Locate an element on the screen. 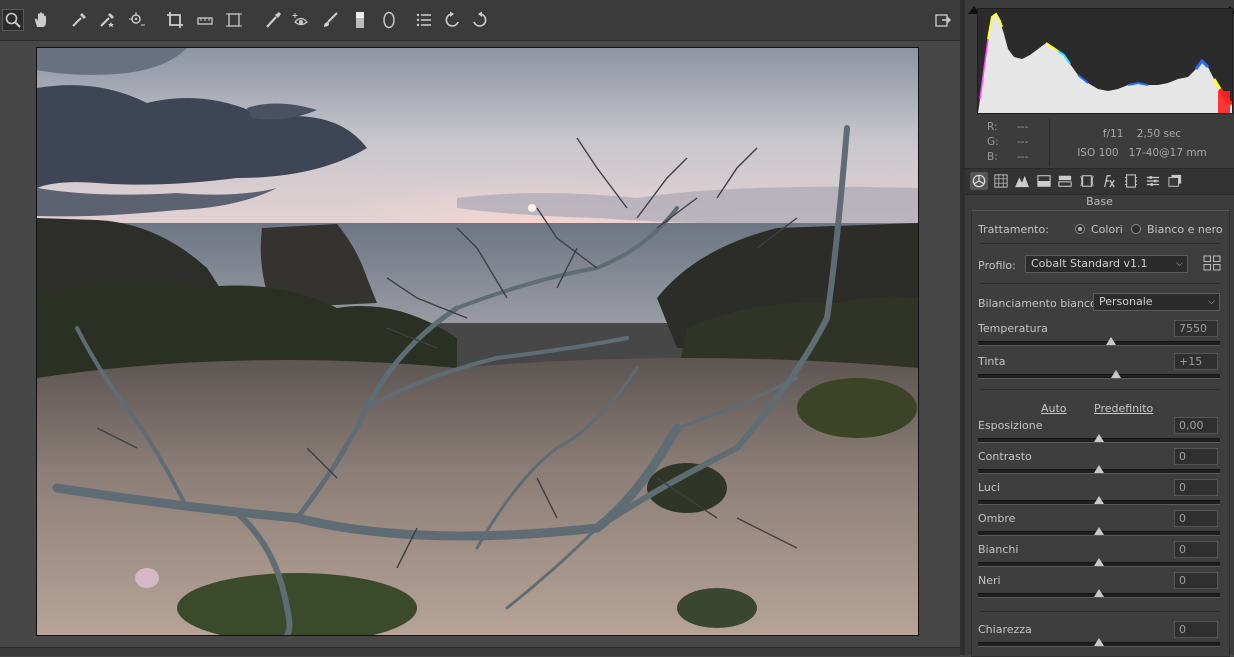 Image resolution: width=1234 pixels, height=657 pixels. slider-label: Chiarezza is located at coordinates (1005, 629).